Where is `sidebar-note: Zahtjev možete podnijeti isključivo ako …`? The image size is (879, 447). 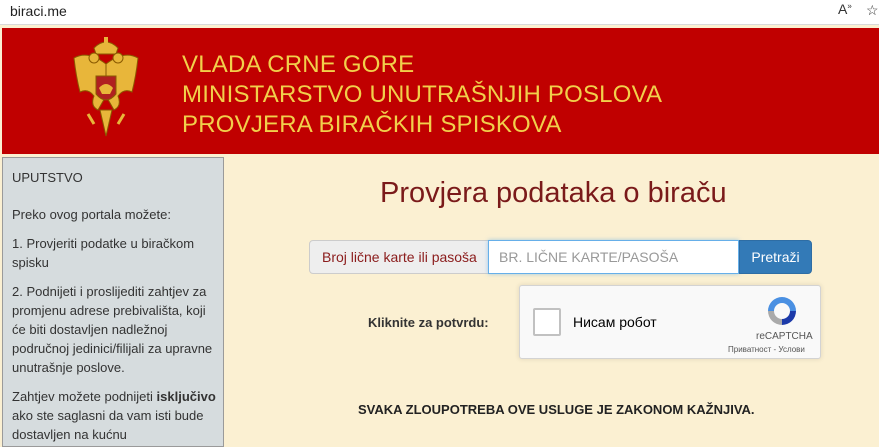
sidebar-note: Zahtjev možete podnijeti isključivo ako … is located at coordinates (115, 415).